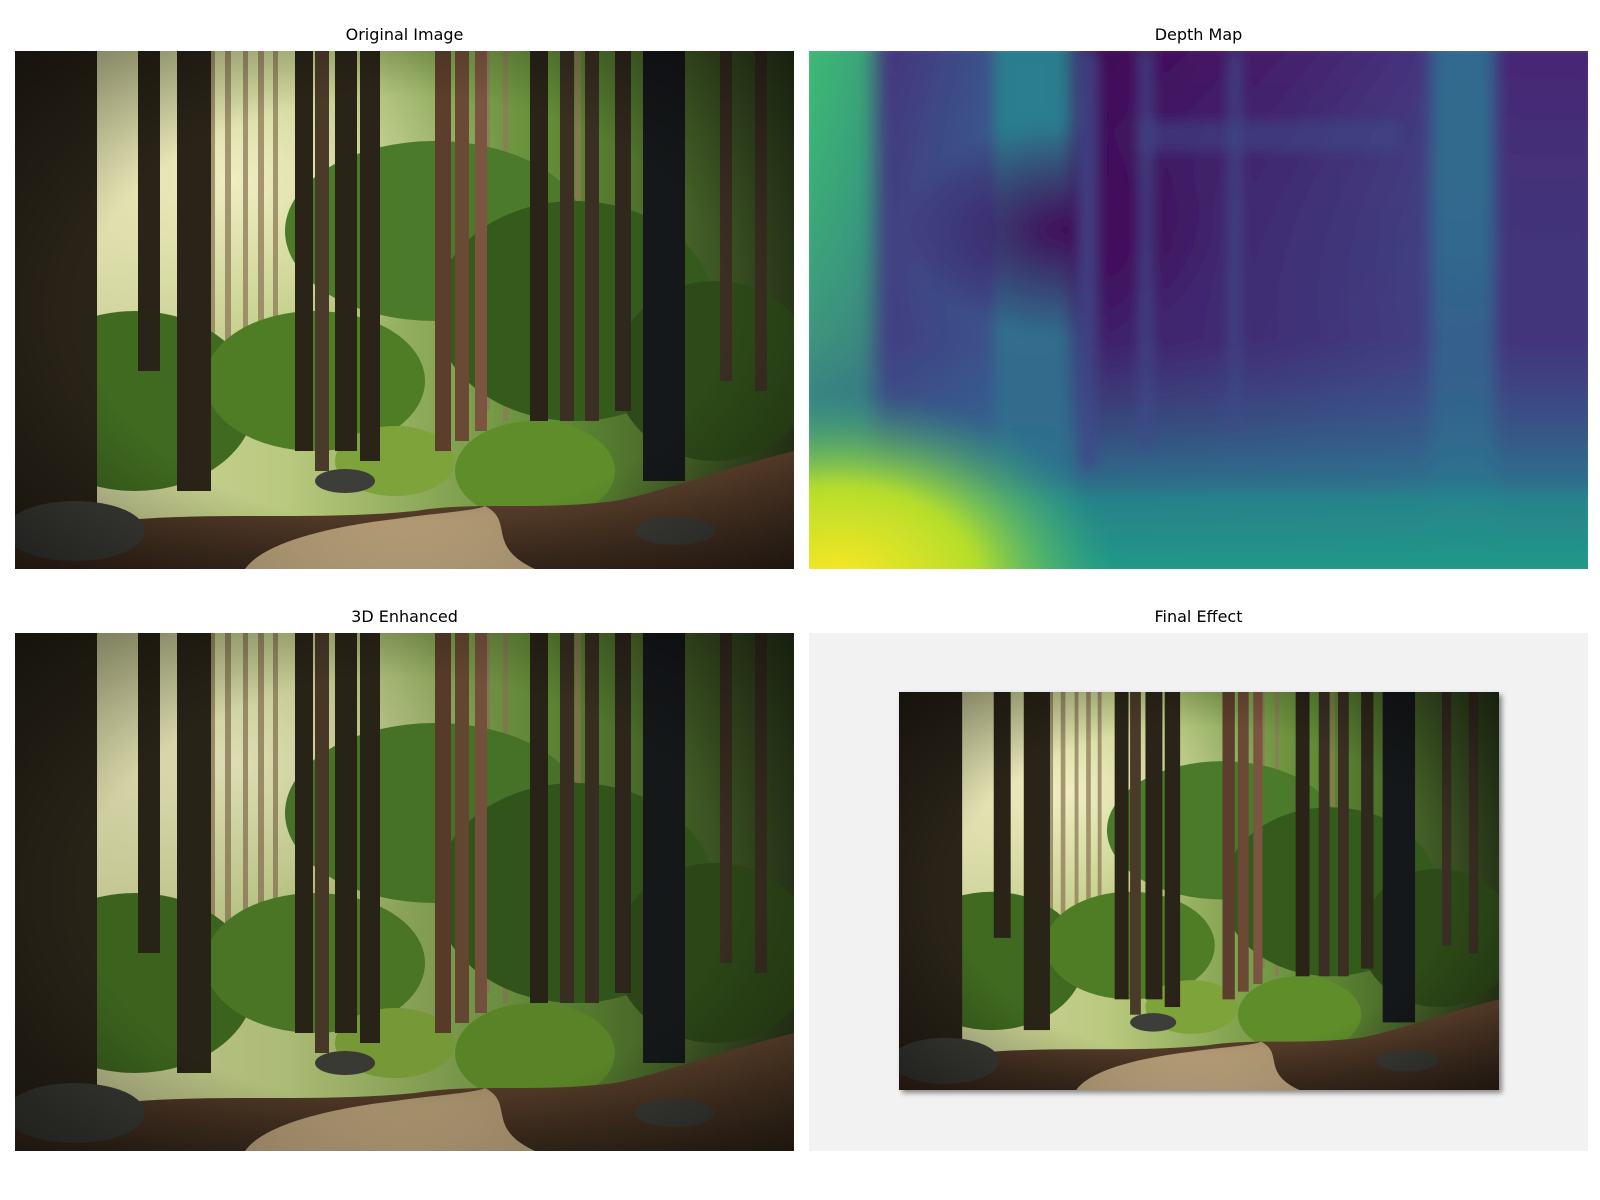 This screenshot has width=1600, height=1200. Describe the element at coordinates (404, 616) in the screenshot. I see `enhanced-image-title: 3D Enhanced` at that location.